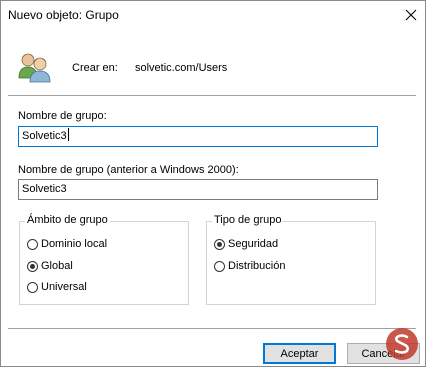 This screenshot has height=367, width=426. Describe the element at coordinates (257, 266) in the screenshot. I see `radio-label: Distribución` at that location.